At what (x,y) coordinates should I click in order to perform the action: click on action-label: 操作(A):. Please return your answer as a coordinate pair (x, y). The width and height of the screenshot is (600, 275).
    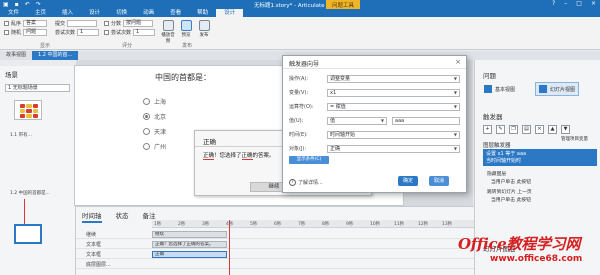
    Looking at the image, I should click on (299, 79).